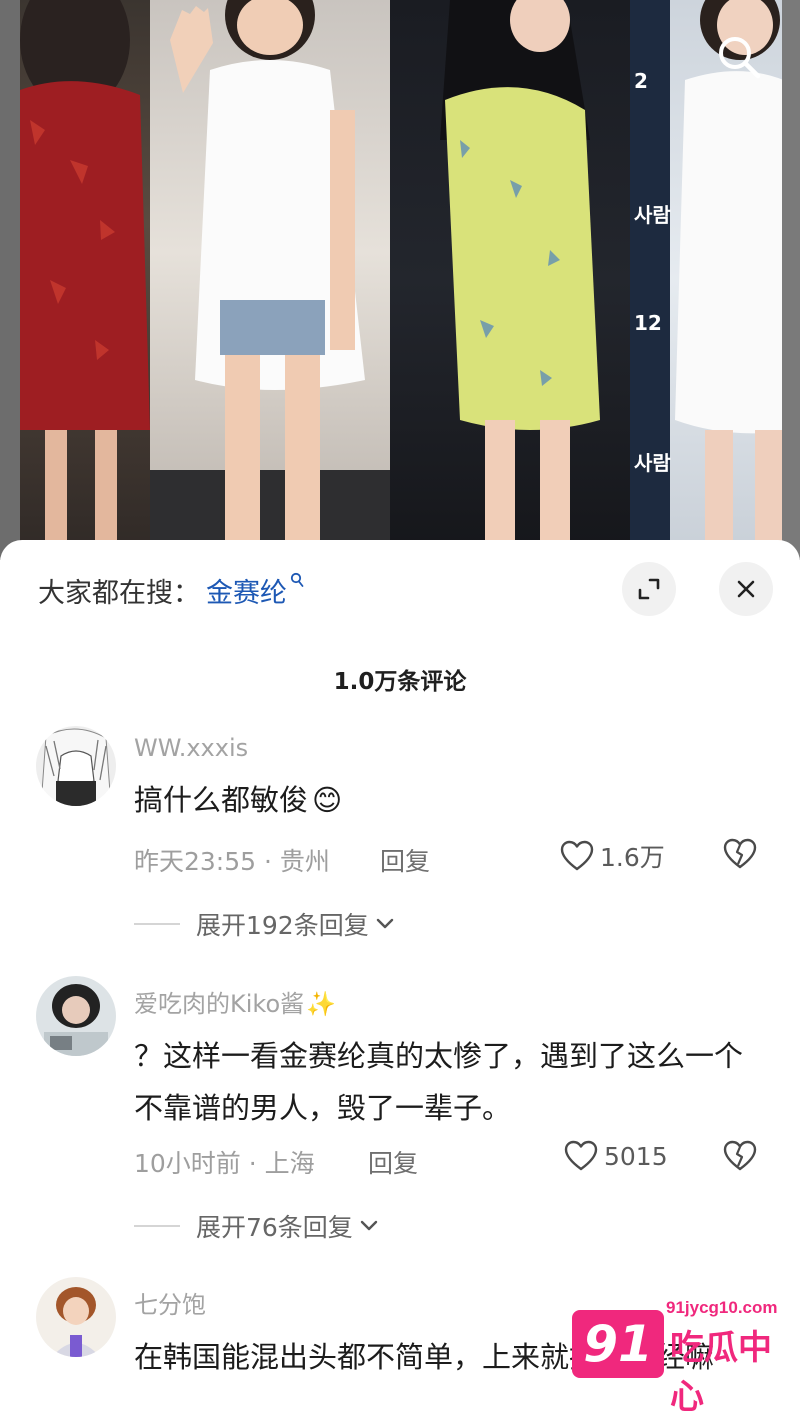 The width and height of the screenshot is (800, 1418). Describe the element at coordinates (224, 1163) in the screenshot. I see `comment-time-location: 10小时前 · 上海` at that location.